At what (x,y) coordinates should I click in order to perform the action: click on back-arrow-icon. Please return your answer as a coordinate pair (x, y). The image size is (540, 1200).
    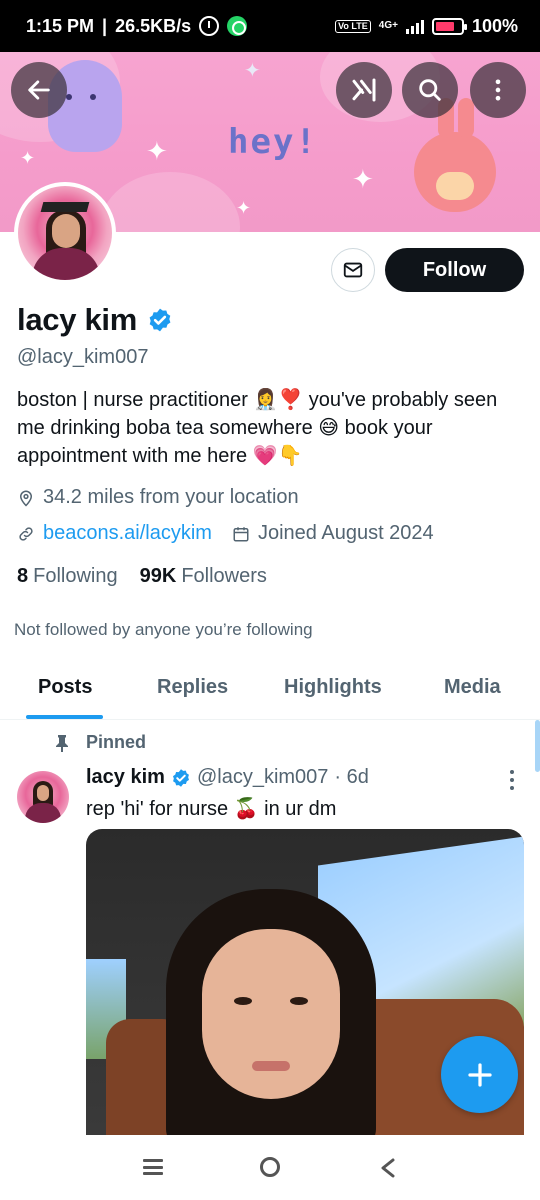
    Looking at the image, I should click on (39, 90).